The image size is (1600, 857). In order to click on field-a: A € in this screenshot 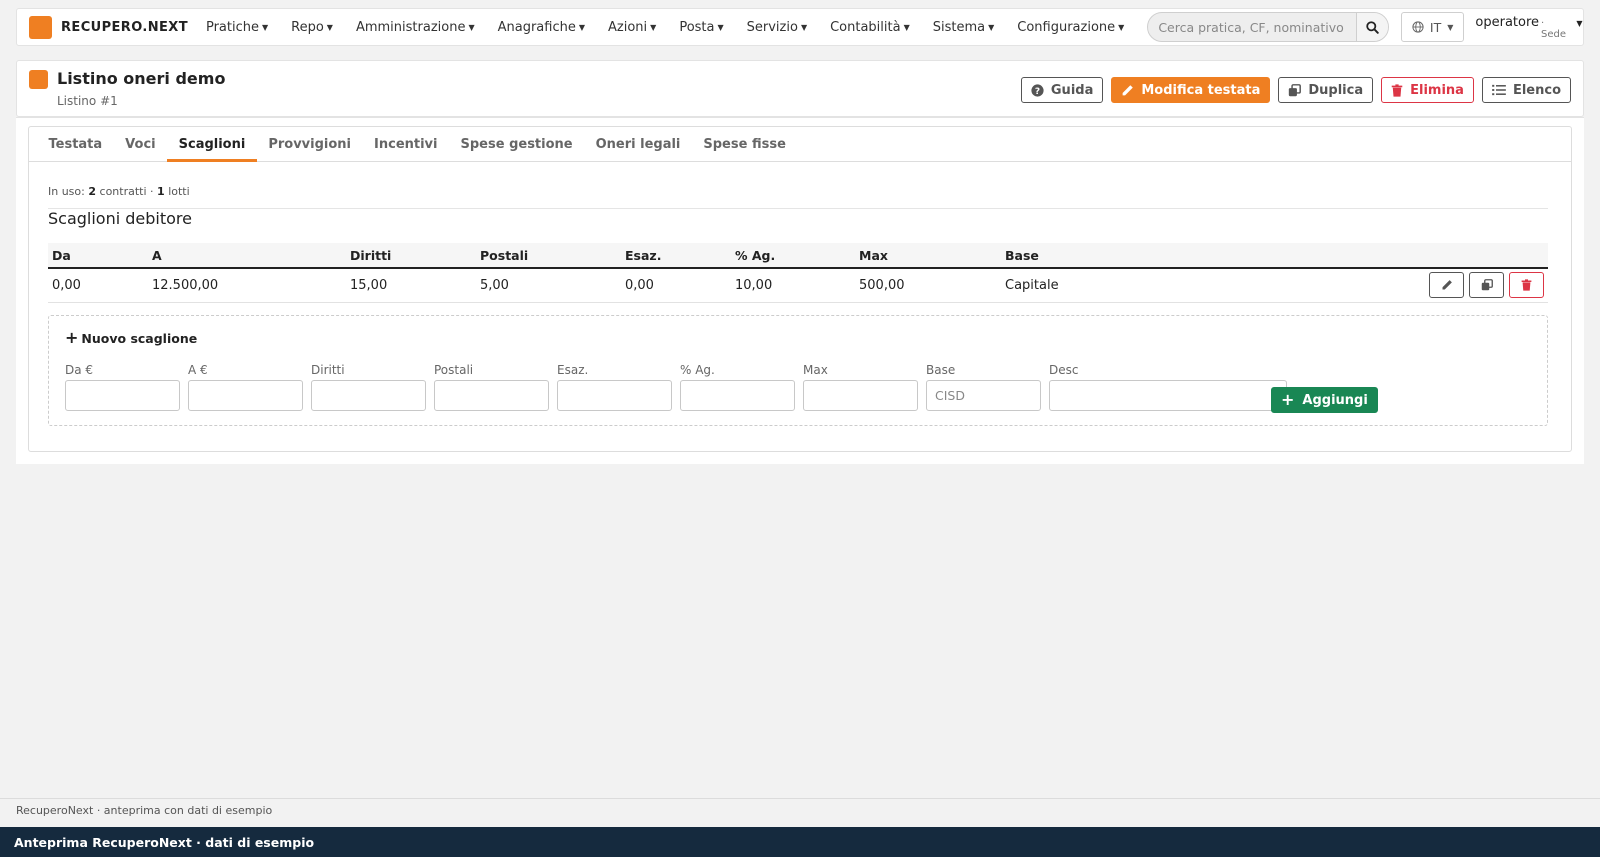, I will do `click(245, 387)`.